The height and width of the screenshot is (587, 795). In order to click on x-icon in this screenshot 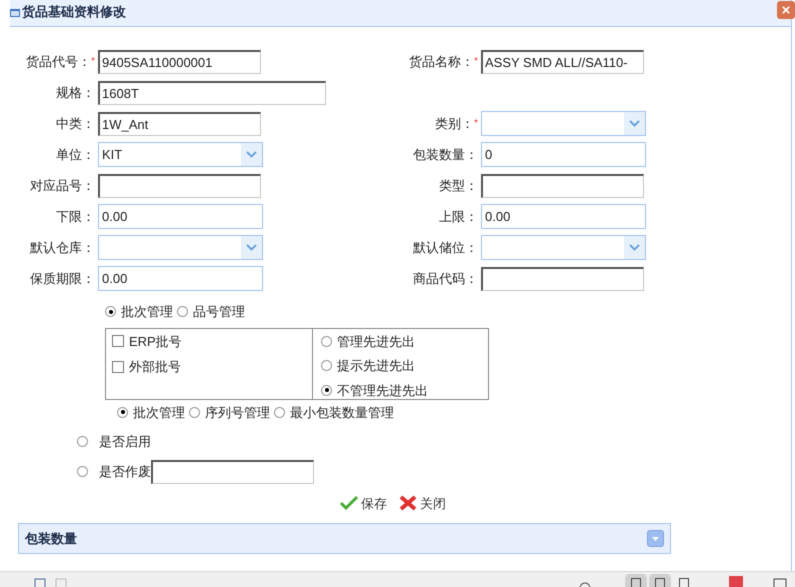, I will do `click(408, 503)`.